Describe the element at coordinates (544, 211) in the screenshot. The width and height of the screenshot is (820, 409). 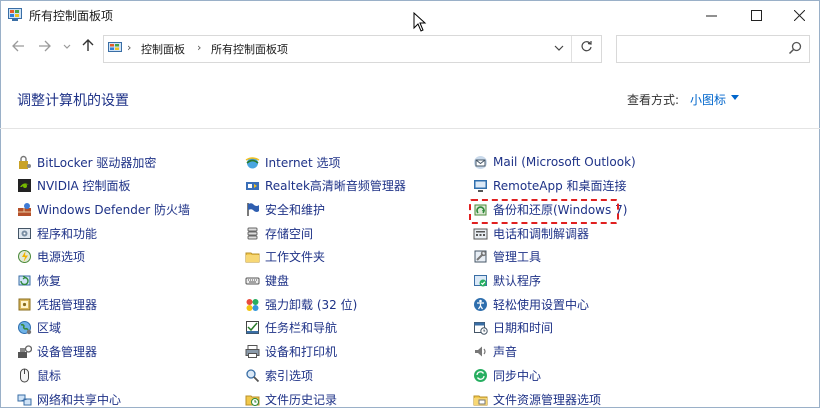
I see `highlight-backup-restore` at that location.